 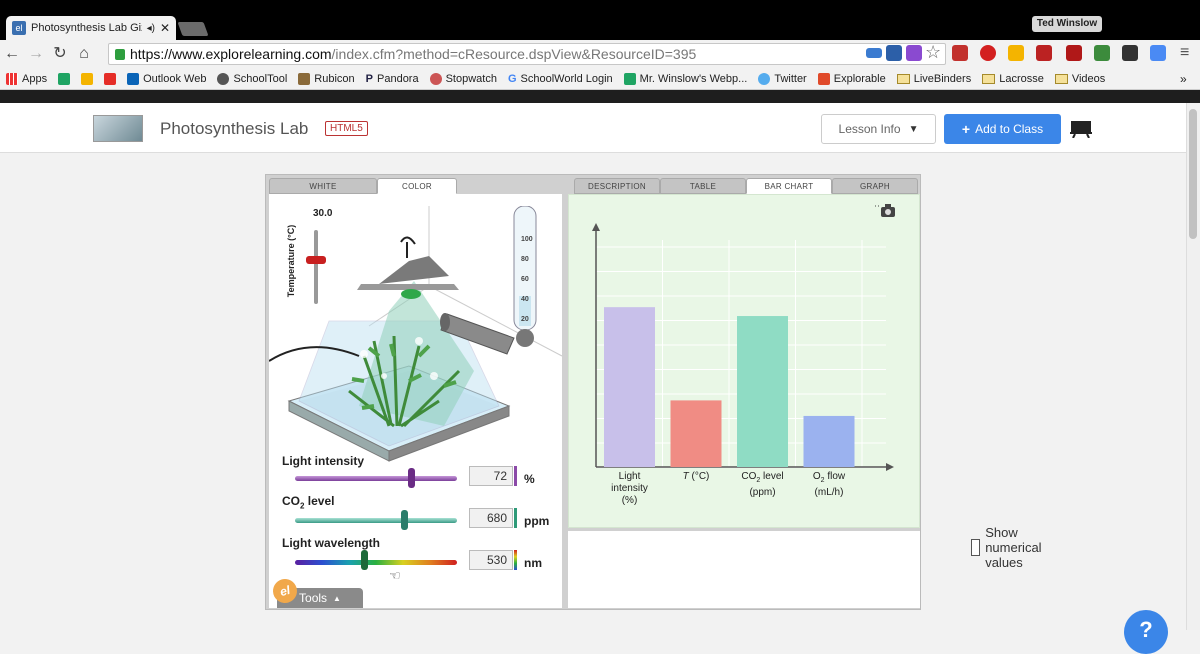 I want to click on tube-scale: 100 80 60 40 20, so click(x=527, y=280).